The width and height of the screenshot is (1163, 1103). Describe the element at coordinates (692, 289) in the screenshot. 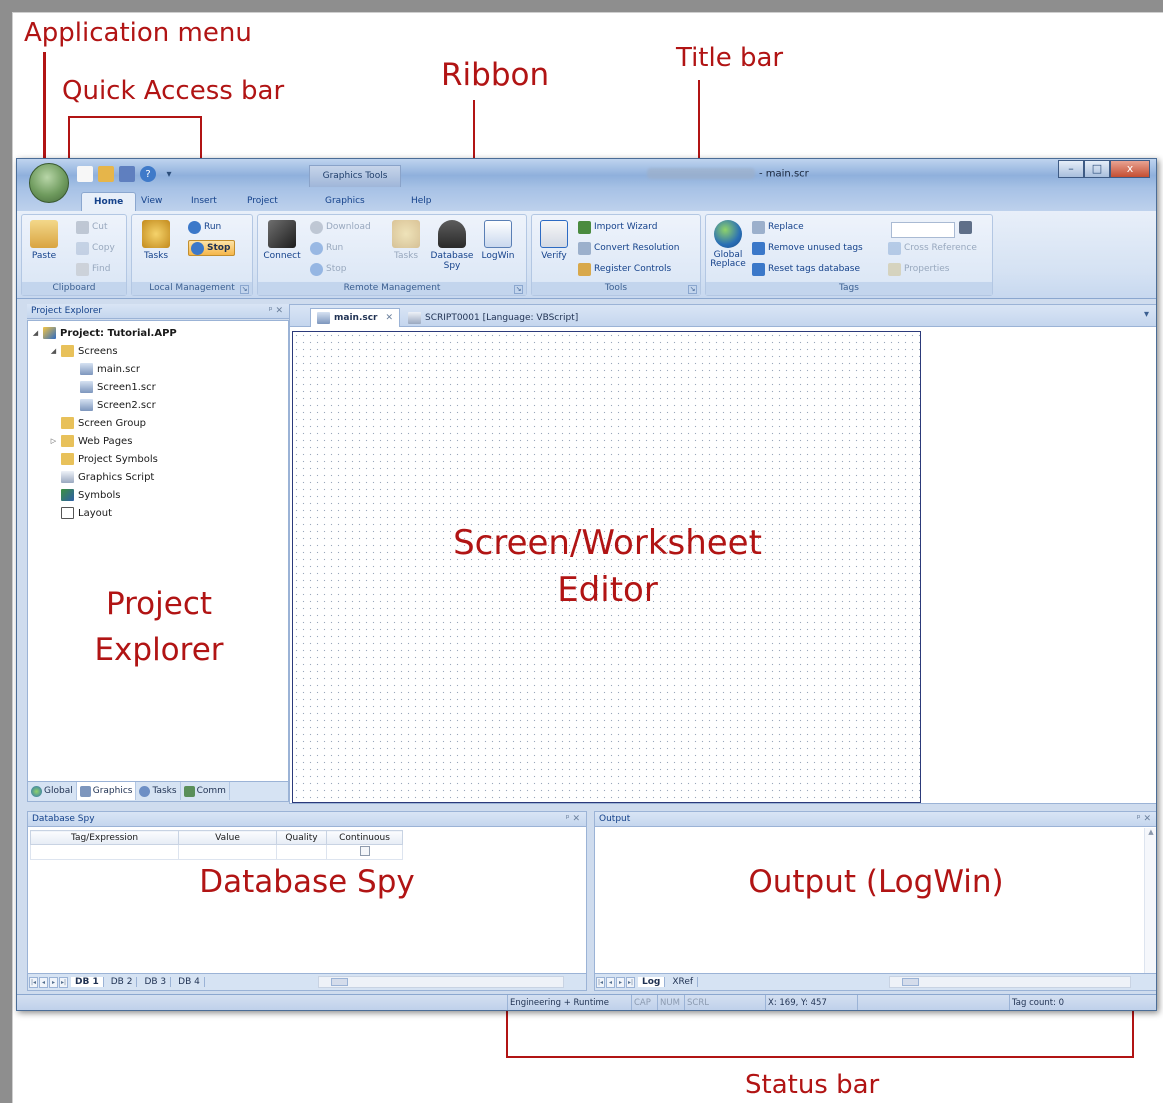

I see `tools-launcher-icon: ↘` at that location.